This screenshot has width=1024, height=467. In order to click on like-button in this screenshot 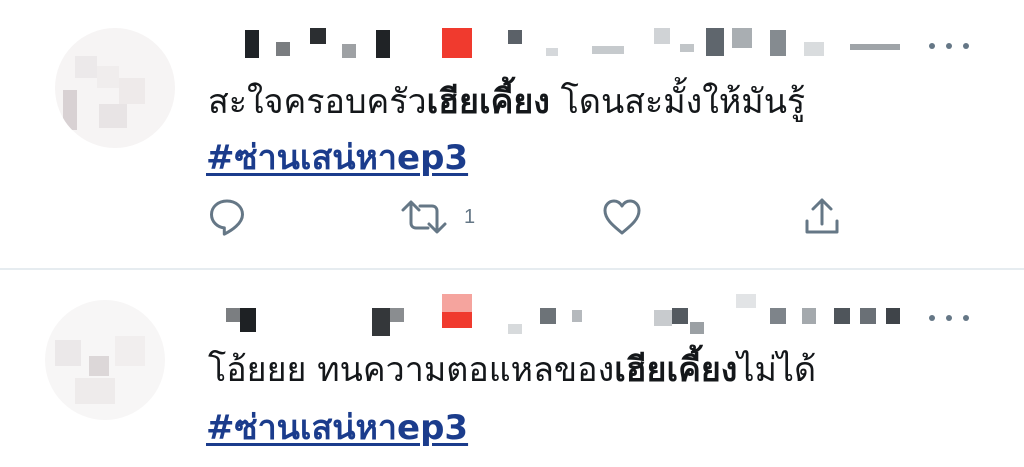, I will do `click(622, 217)`.